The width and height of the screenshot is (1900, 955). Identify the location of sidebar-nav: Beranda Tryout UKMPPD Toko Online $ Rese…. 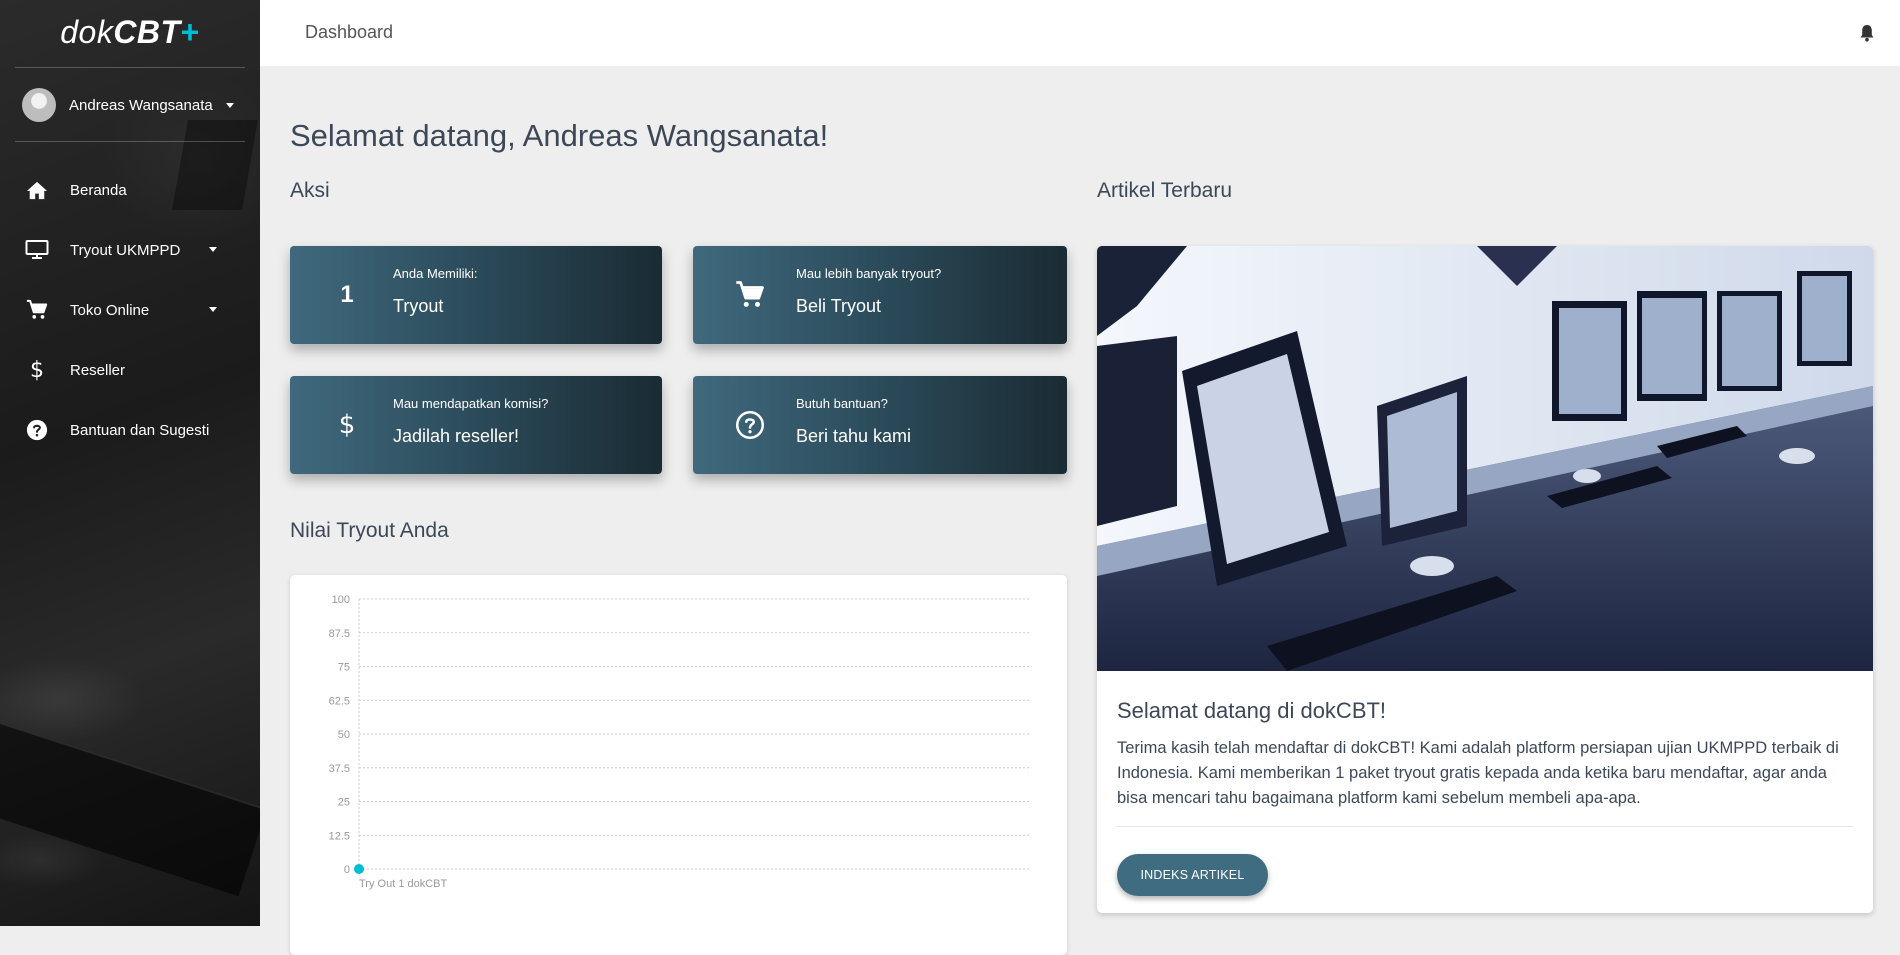
(130, 310).